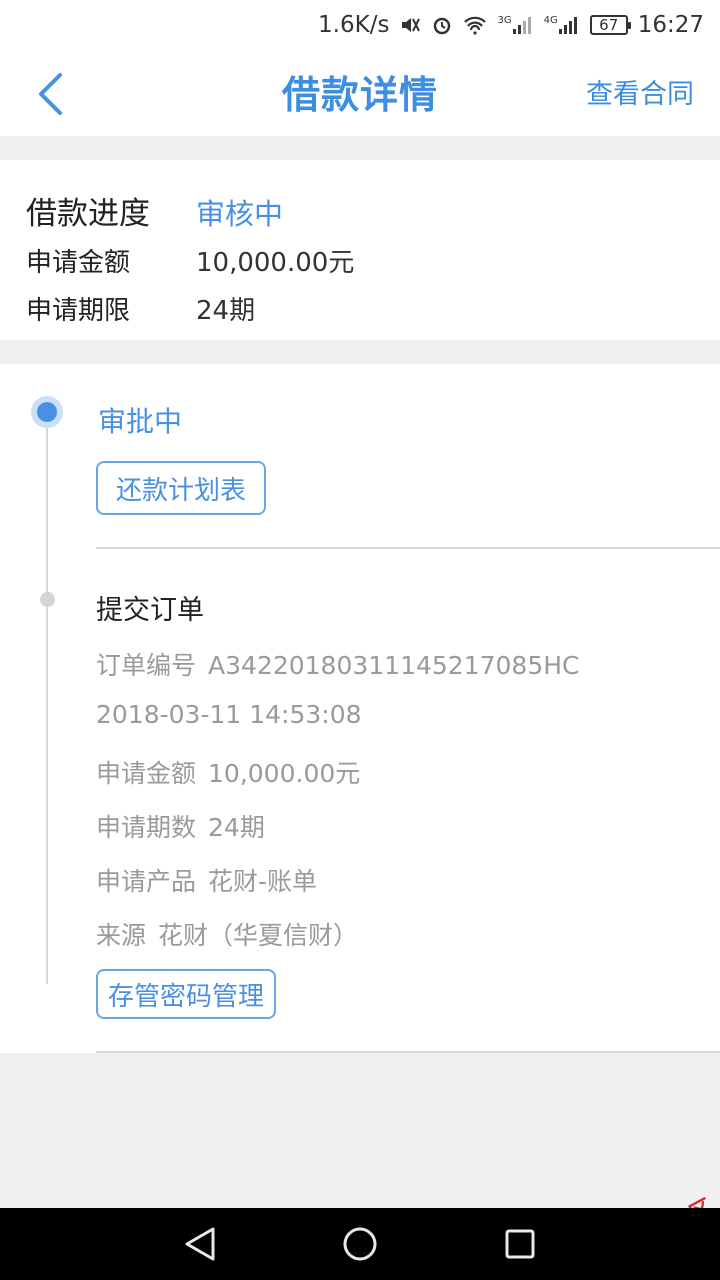 This screenshot has width=720, height=1280. I want to click on app-header: 借款详情 查看合同, so click(360, 93).